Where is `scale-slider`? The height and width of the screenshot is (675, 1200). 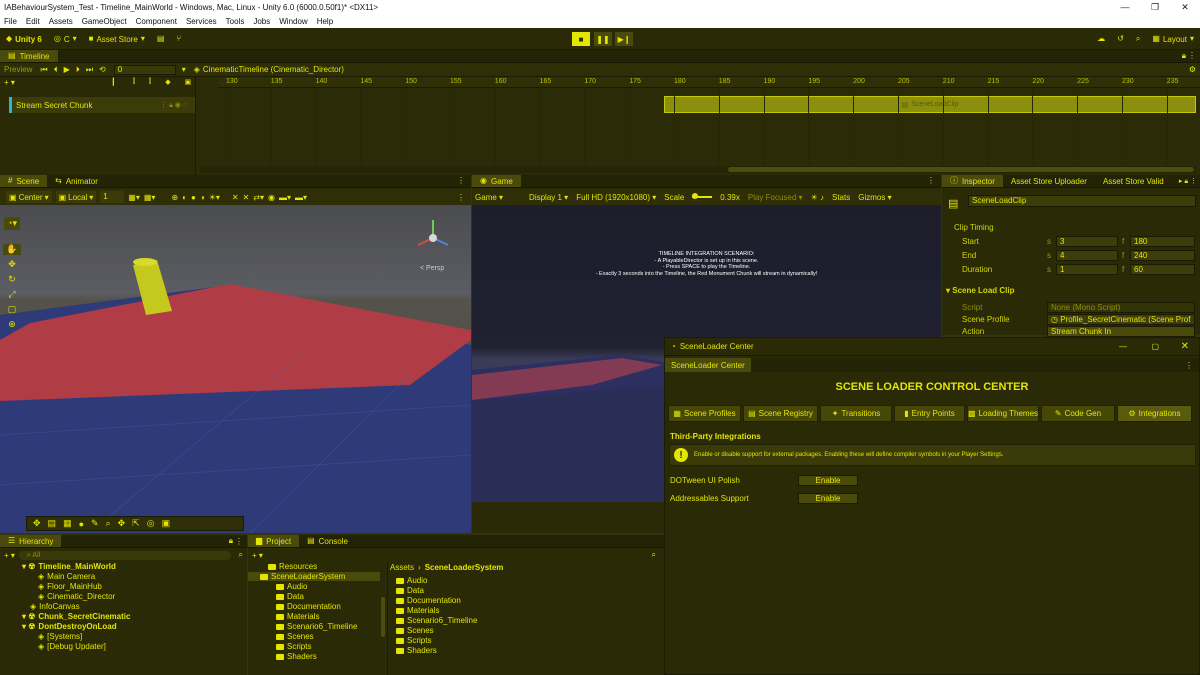
scale-slider is located at coordinates (702, 196).